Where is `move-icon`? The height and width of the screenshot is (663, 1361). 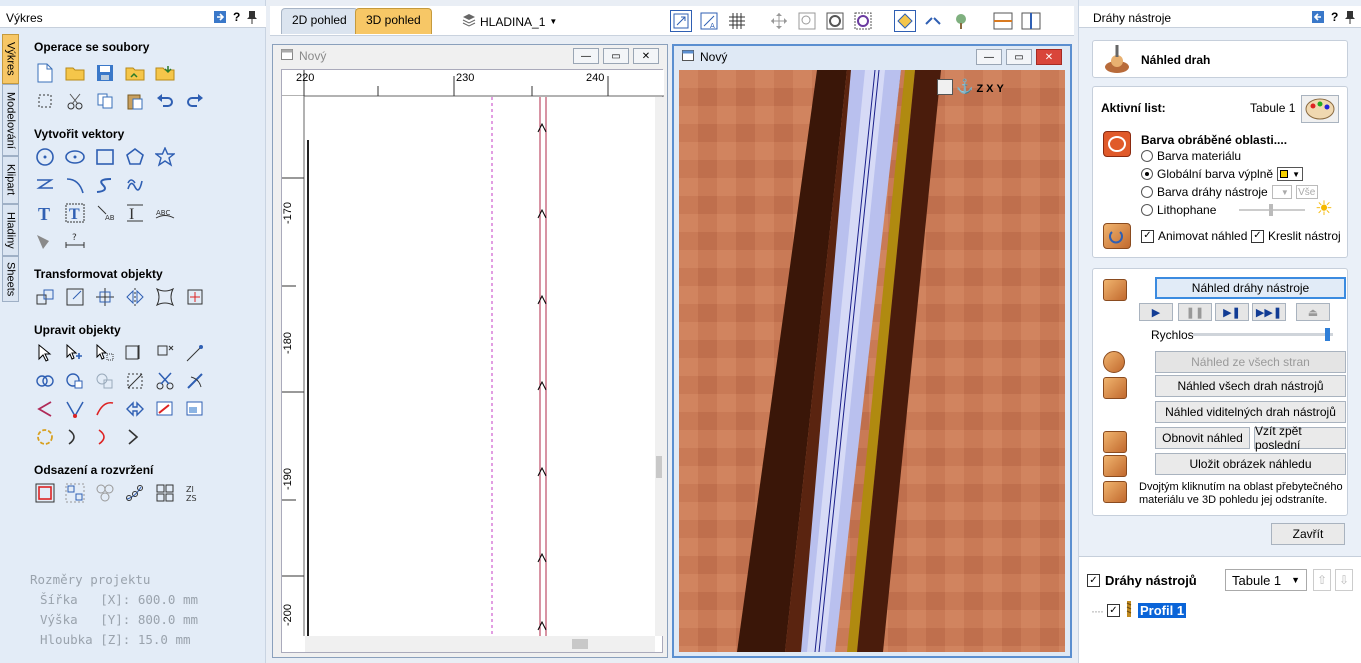
move-icon is located at coordinates (45, 297).